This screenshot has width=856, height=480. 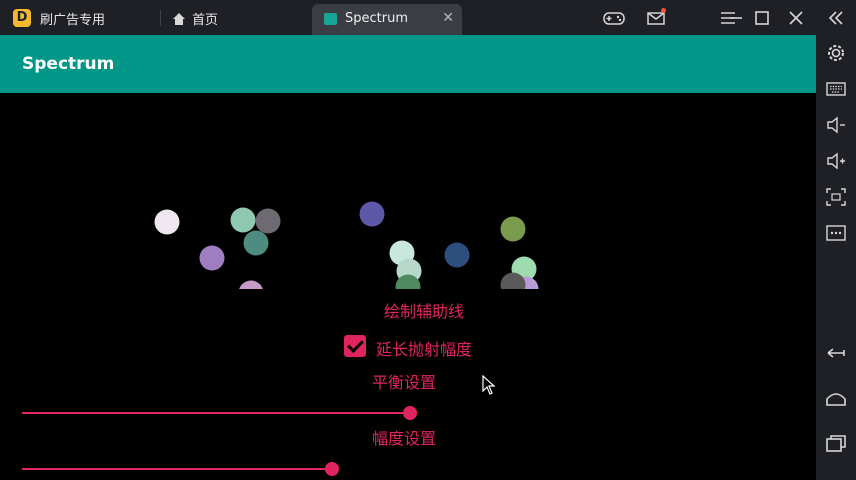 I want to click on notification-dot, so click(x=663, y=10).